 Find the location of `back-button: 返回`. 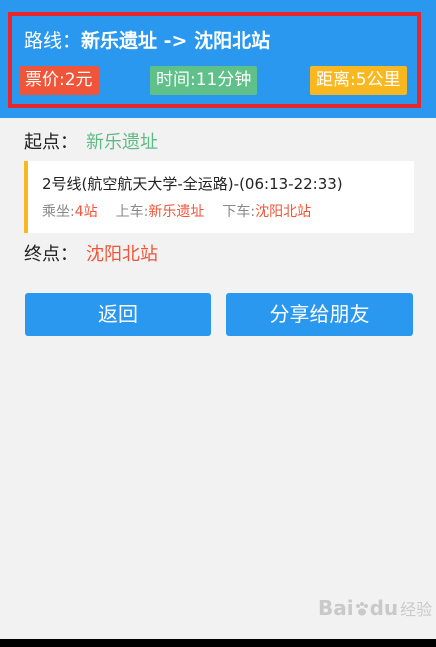

back-button: 返回 is located at coordinates (118, 314).